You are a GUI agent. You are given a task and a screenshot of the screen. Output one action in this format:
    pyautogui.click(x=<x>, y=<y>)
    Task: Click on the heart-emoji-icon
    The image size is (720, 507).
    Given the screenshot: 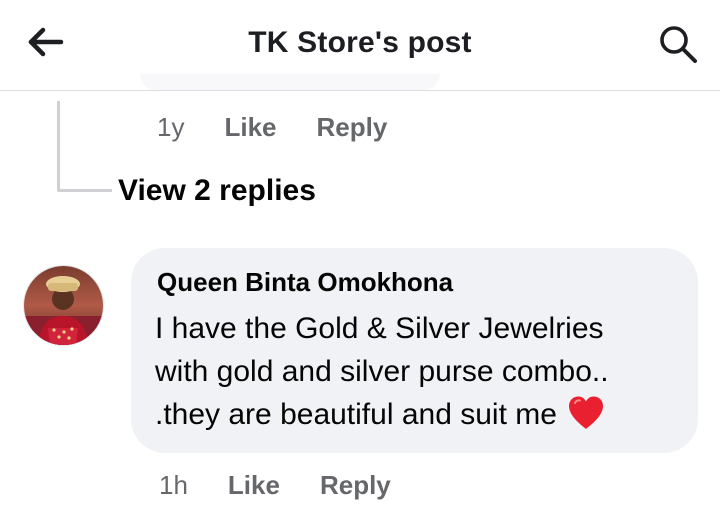 What is the action you would take?
    pyautogui.click(x=586, y=419)
    